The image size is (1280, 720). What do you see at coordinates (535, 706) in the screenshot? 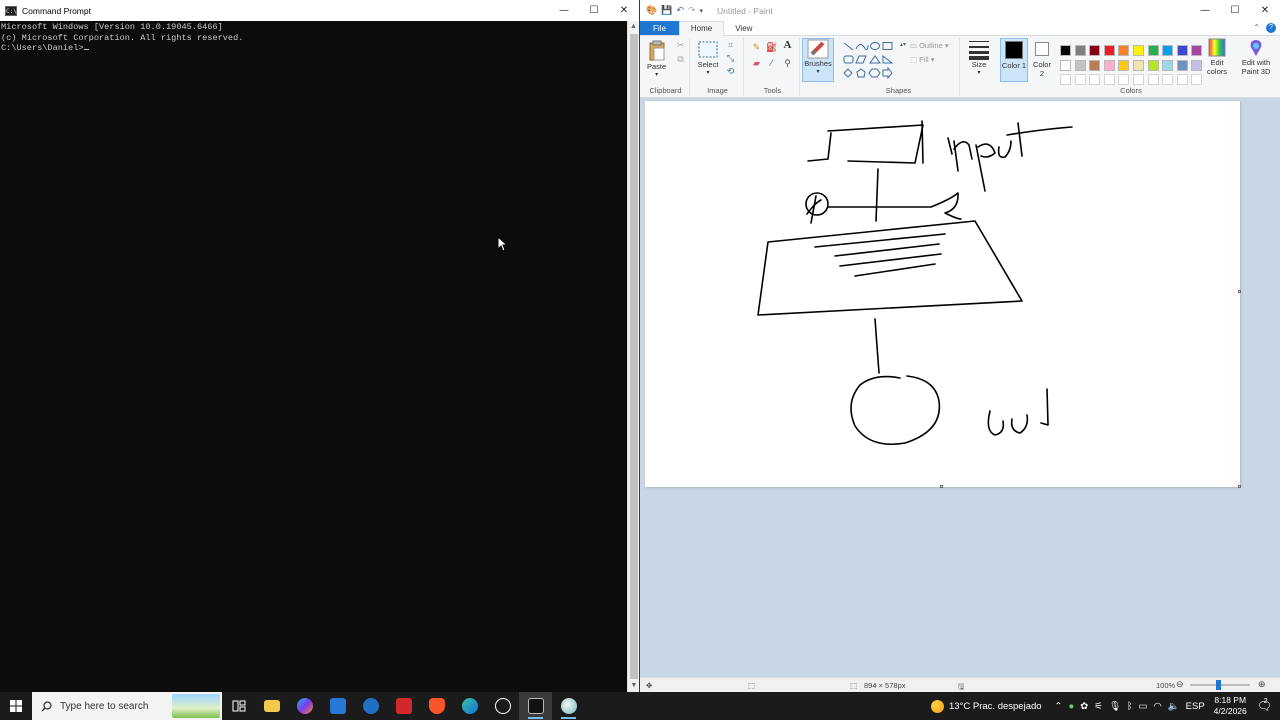
I see `taskbar-command-prompt` at bounding box center [535, 706].